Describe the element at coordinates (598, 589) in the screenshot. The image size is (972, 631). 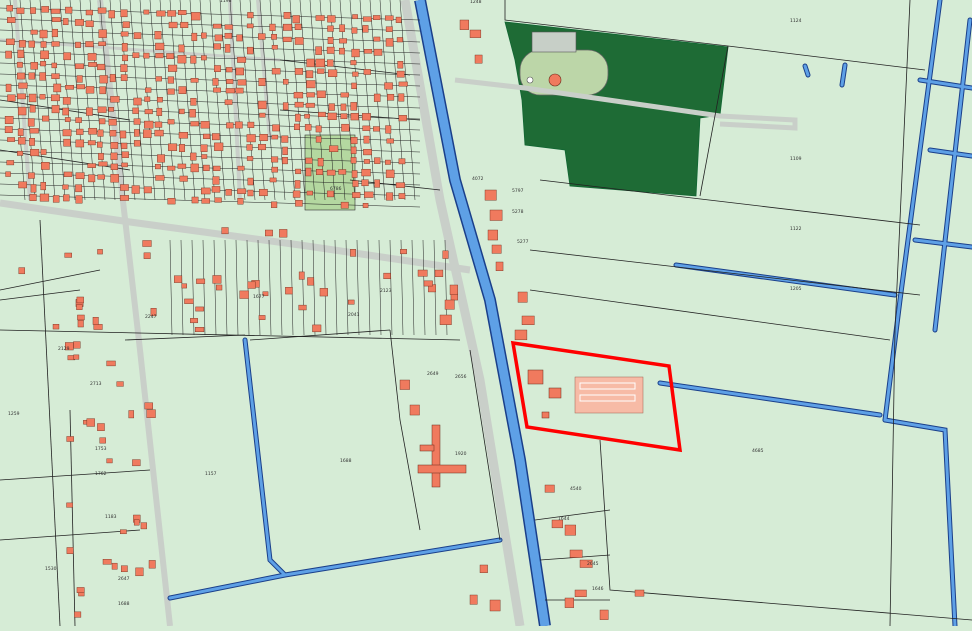
I see `parcel-label: 1646` at that location.